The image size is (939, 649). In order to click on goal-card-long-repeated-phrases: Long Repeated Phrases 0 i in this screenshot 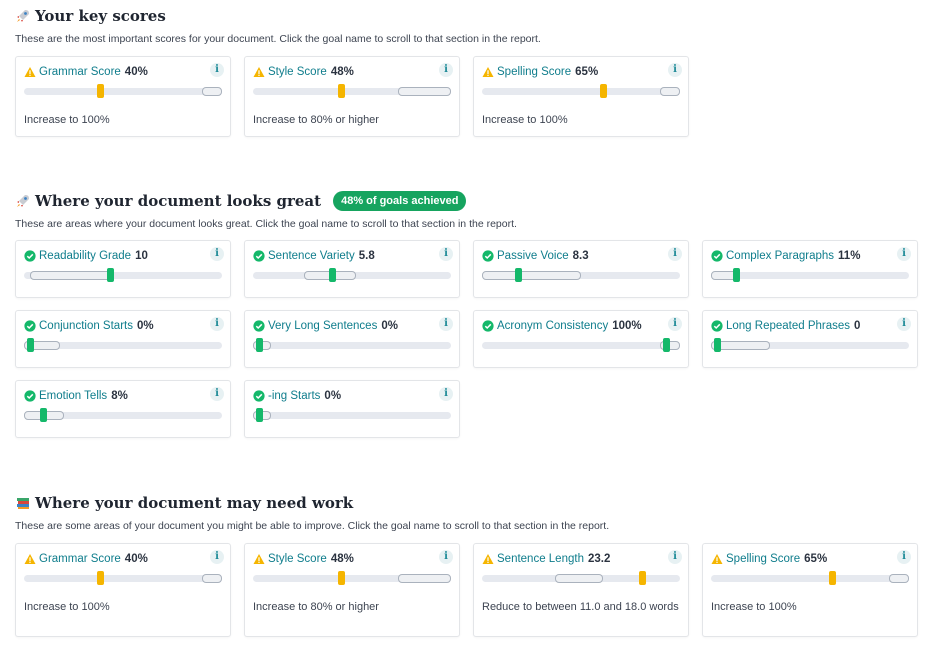, I will do `click(810, 339)`.